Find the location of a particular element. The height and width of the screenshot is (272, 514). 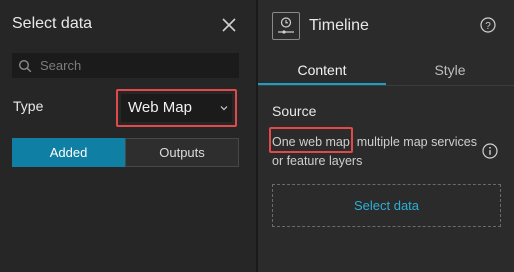

highlight-box is located at coordinates (311, 140).